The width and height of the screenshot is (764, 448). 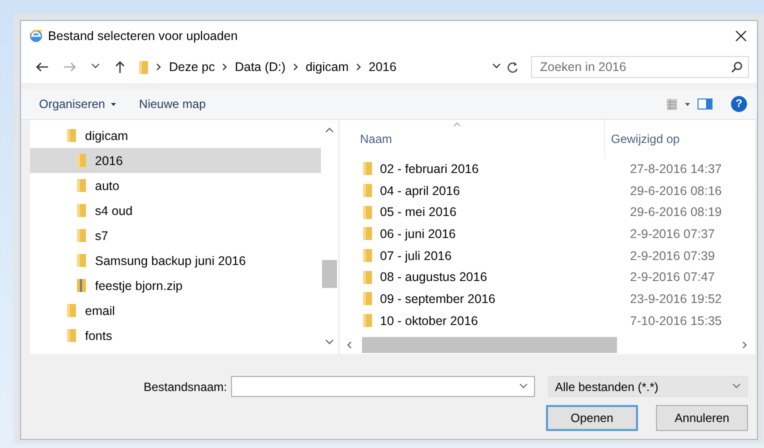 What do you see at coordinates (175, 310) in the screenshot?
I see `tree-item: email` at bounding box center [175, 310].